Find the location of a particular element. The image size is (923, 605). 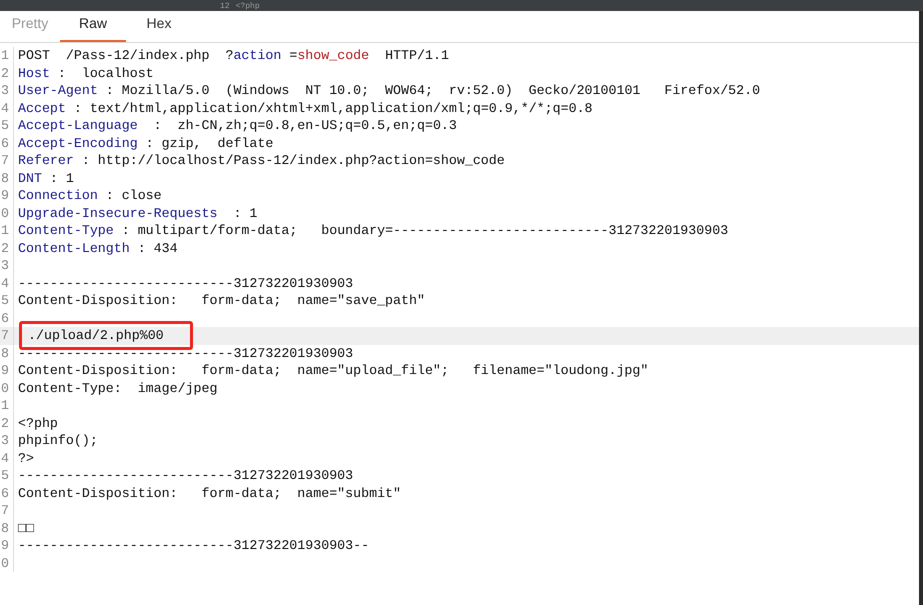

code-text: : multipart/form-data; boundary=---------------------------312732201930903 is located at coordinates (424, 231).